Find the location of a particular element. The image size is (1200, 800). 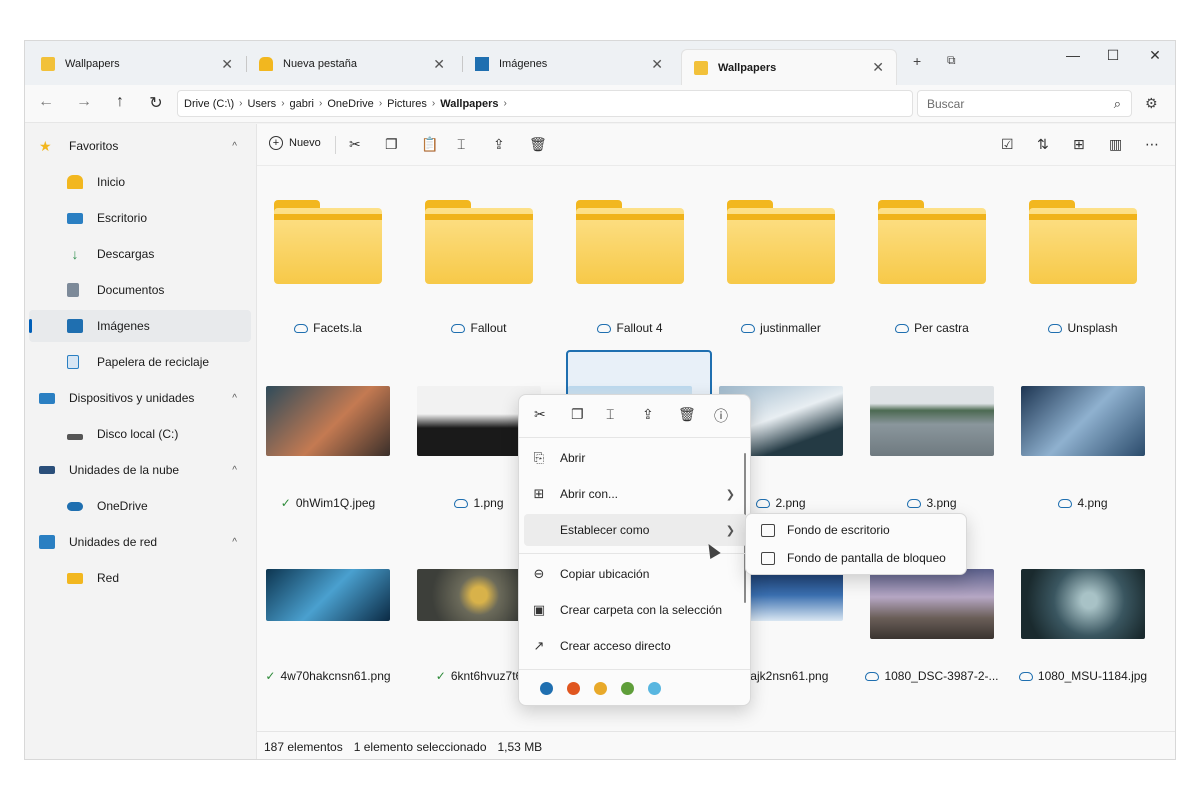

menu-item-crear-carpeta: ▣ Crear carpeta con la selección is located at coordinates (635, 610).